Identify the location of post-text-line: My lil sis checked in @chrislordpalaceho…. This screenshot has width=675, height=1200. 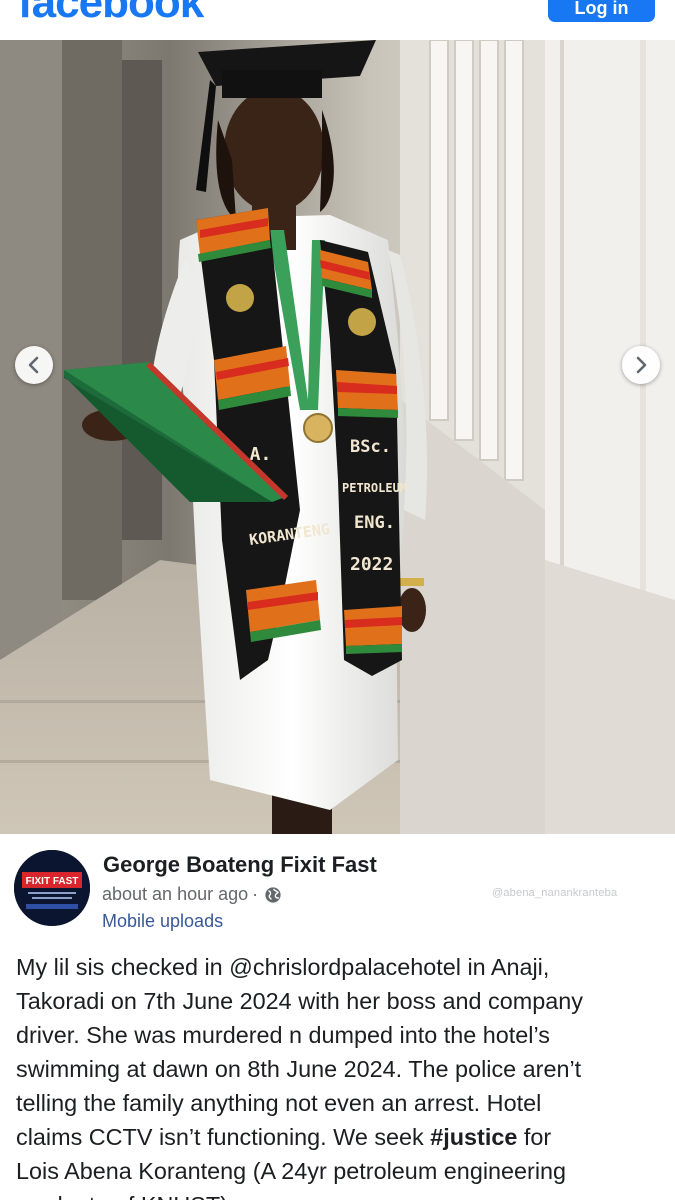
(283, 967).